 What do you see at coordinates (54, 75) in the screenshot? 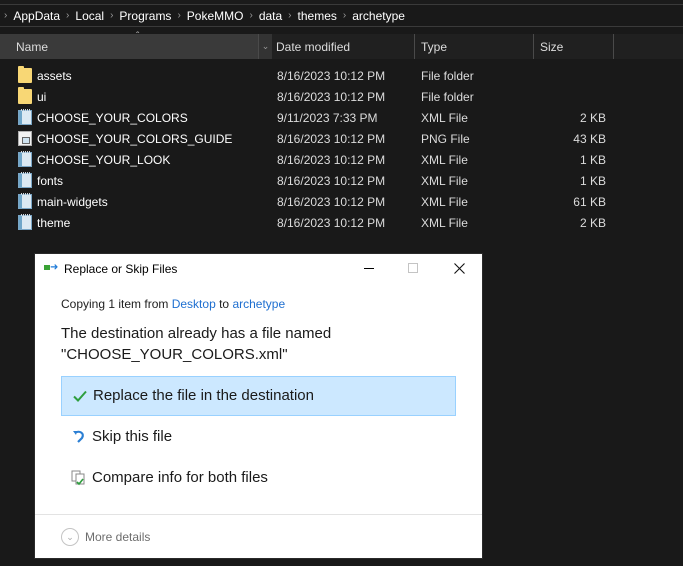
I see `file-name: assets` at bounding box center [54, 75].